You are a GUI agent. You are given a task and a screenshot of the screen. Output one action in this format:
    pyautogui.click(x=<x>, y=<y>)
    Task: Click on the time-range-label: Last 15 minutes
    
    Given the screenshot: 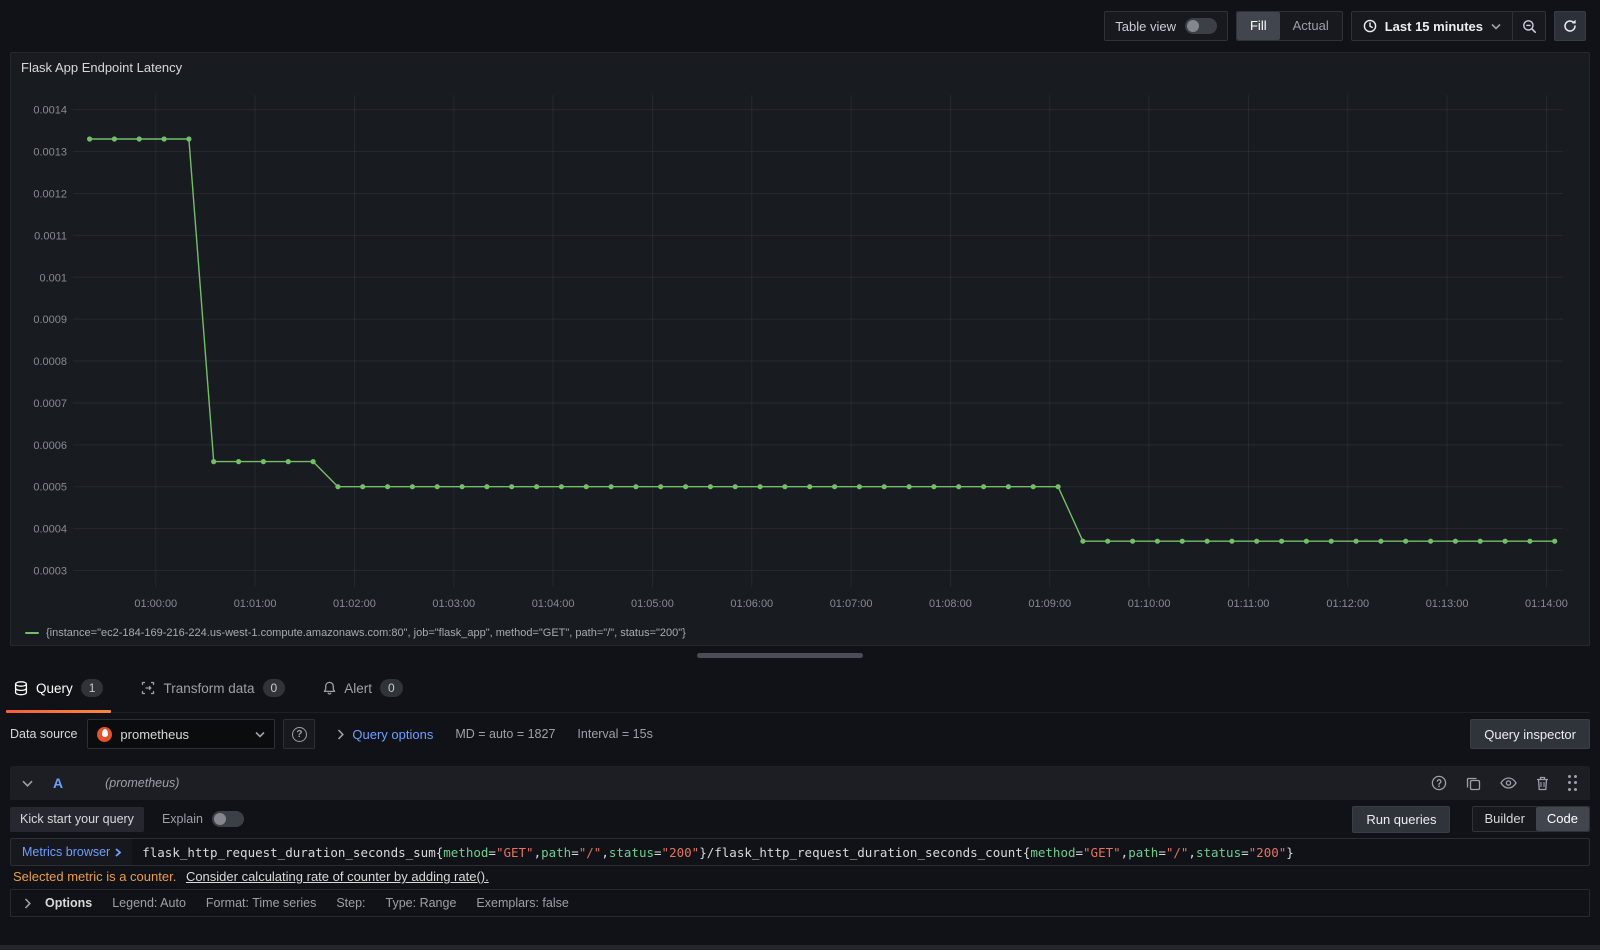 What is the action you would take?
    pyautogui.click(x=1433, y=26)
    